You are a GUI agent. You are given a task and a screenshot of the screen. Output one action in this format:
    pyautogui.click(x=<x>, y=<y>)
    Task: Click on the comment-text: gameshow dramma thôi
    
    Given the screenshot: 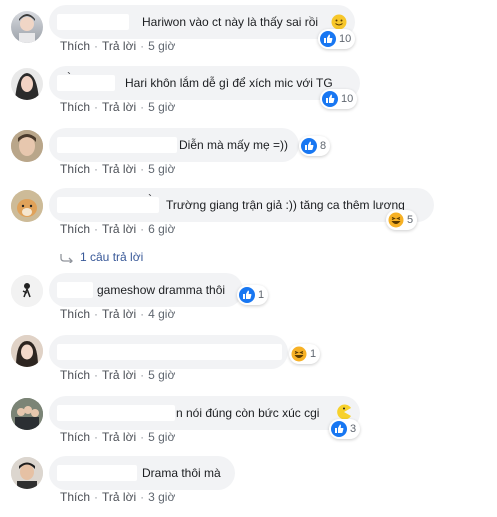 What is the action you would take?
    pyautogui.click(x=161, y=290)
    